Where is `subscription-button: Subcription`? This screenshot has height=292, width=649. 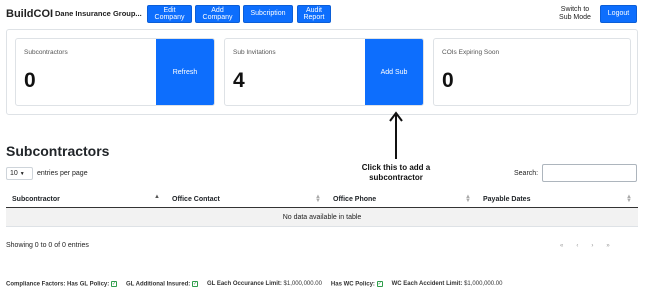
subscription-button: Subcription is located at coordinates (268, 14).